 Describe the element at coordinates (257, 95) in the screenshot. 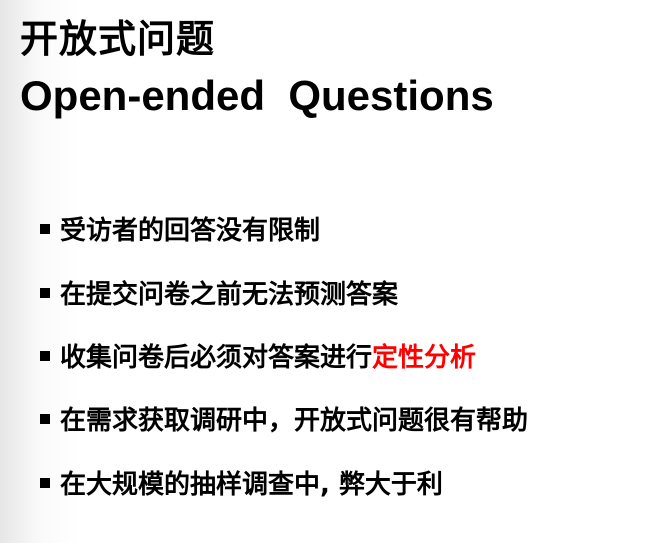

I see `slide-title-english: Open-ended Questions` at that location.